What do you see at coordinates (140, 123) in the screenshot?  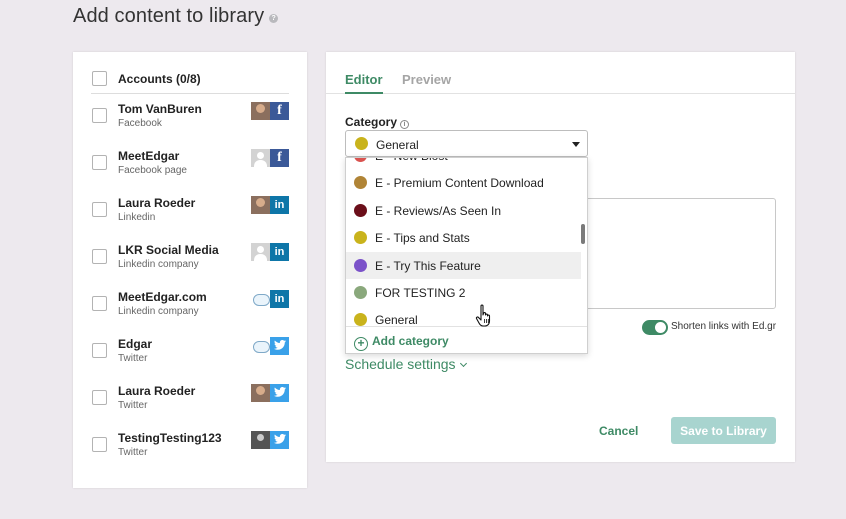 I see `account-type: Facebook` at bounding box center [140, 123].